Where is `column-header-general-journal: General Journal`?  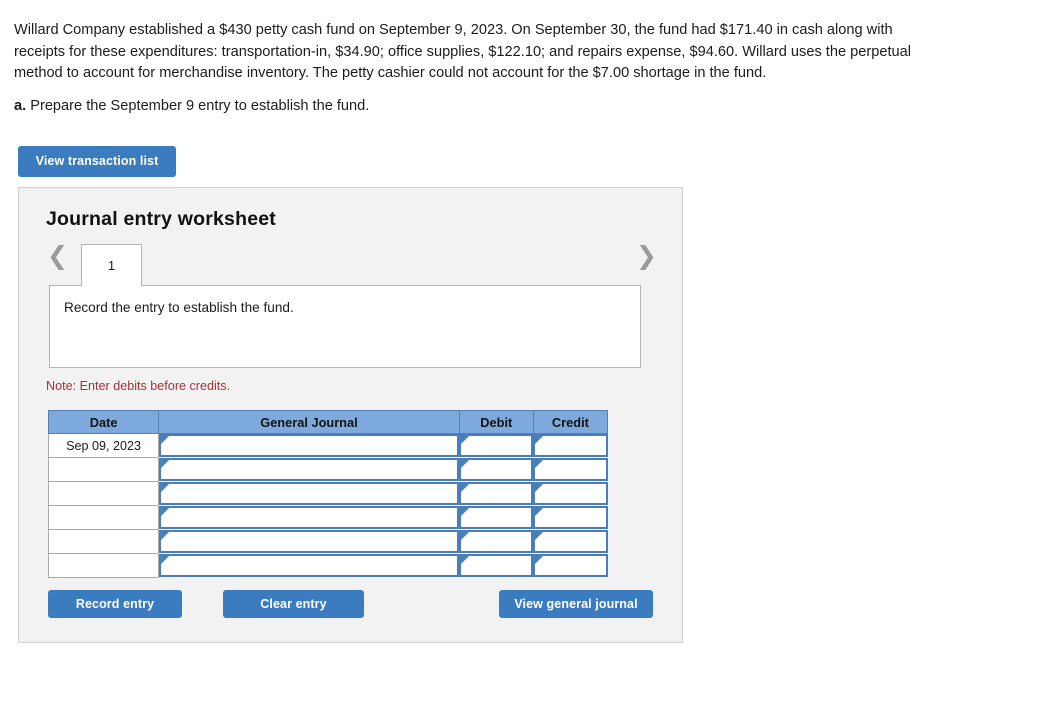
column-header-general-journal: General Journal is located at coordinates (309, 422).